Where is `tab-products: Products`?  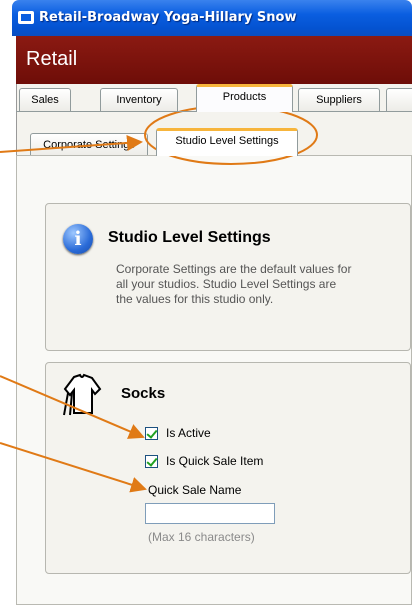 tab-products: Products is located at coordinates (244, 98).